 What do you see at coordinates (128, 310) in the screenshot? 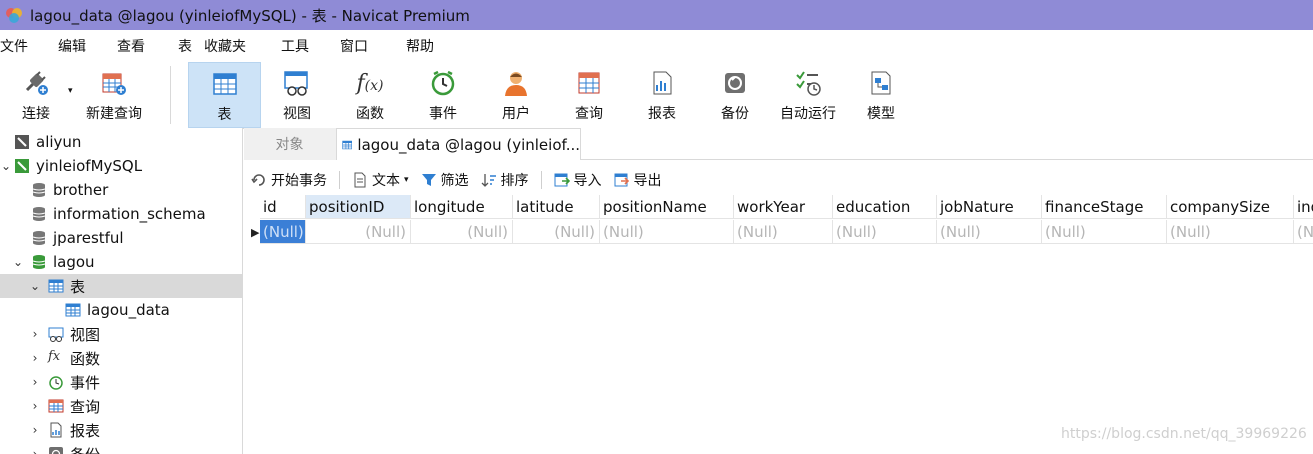
I see `tree-label: lagou_data` at bounding box center [128, 310].